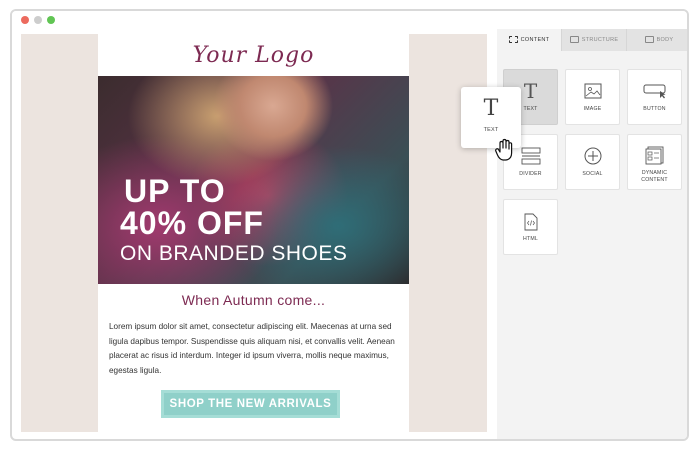 This screenshot has height=450, width=700. Describe the element at coordinates (574, 40) in the screenshot. I see `rows-icon` at that location.